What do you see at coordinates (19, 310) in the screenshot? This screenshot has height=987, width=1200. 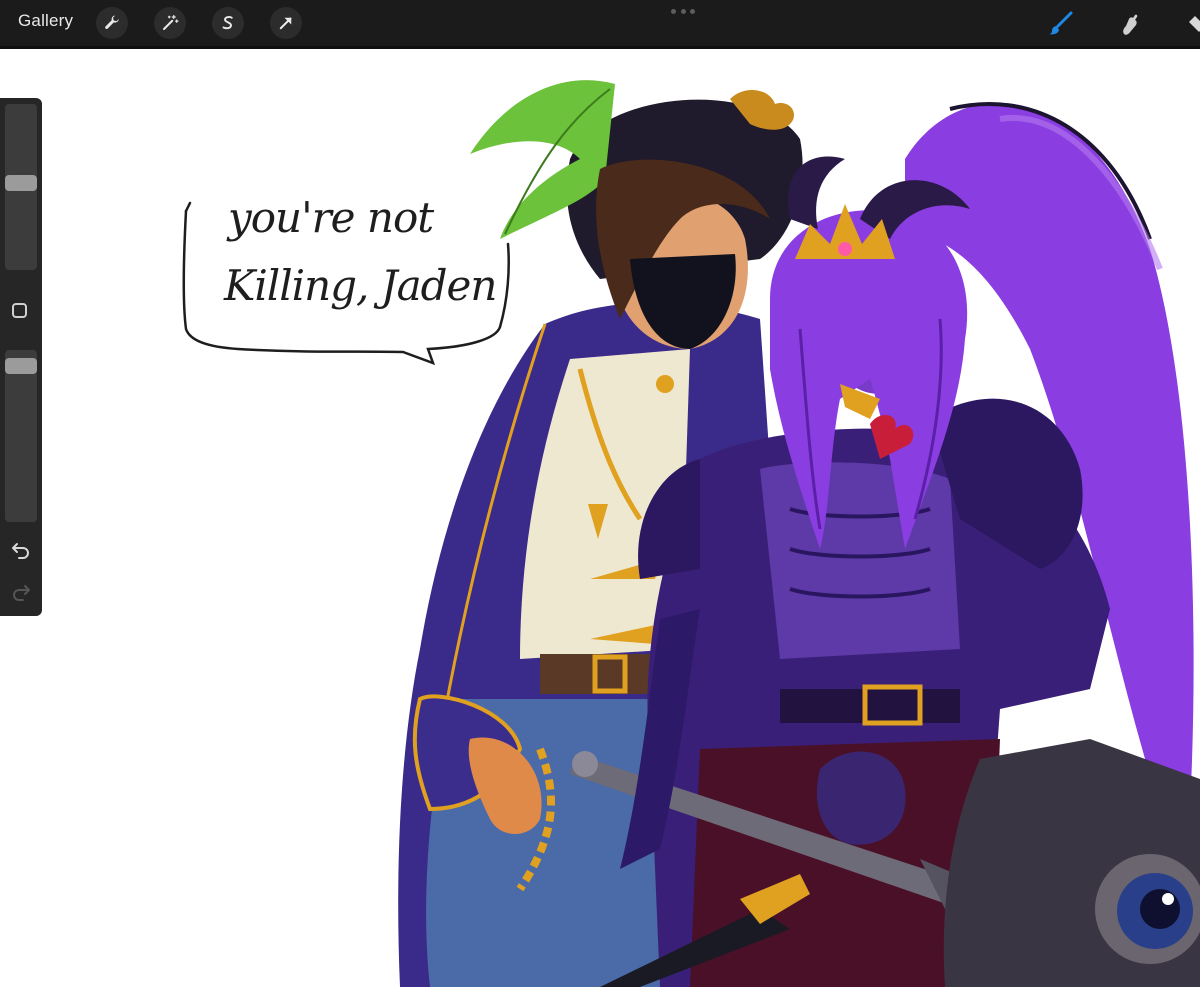 I see `modify-square-icon` at bounding box center [19, 310].